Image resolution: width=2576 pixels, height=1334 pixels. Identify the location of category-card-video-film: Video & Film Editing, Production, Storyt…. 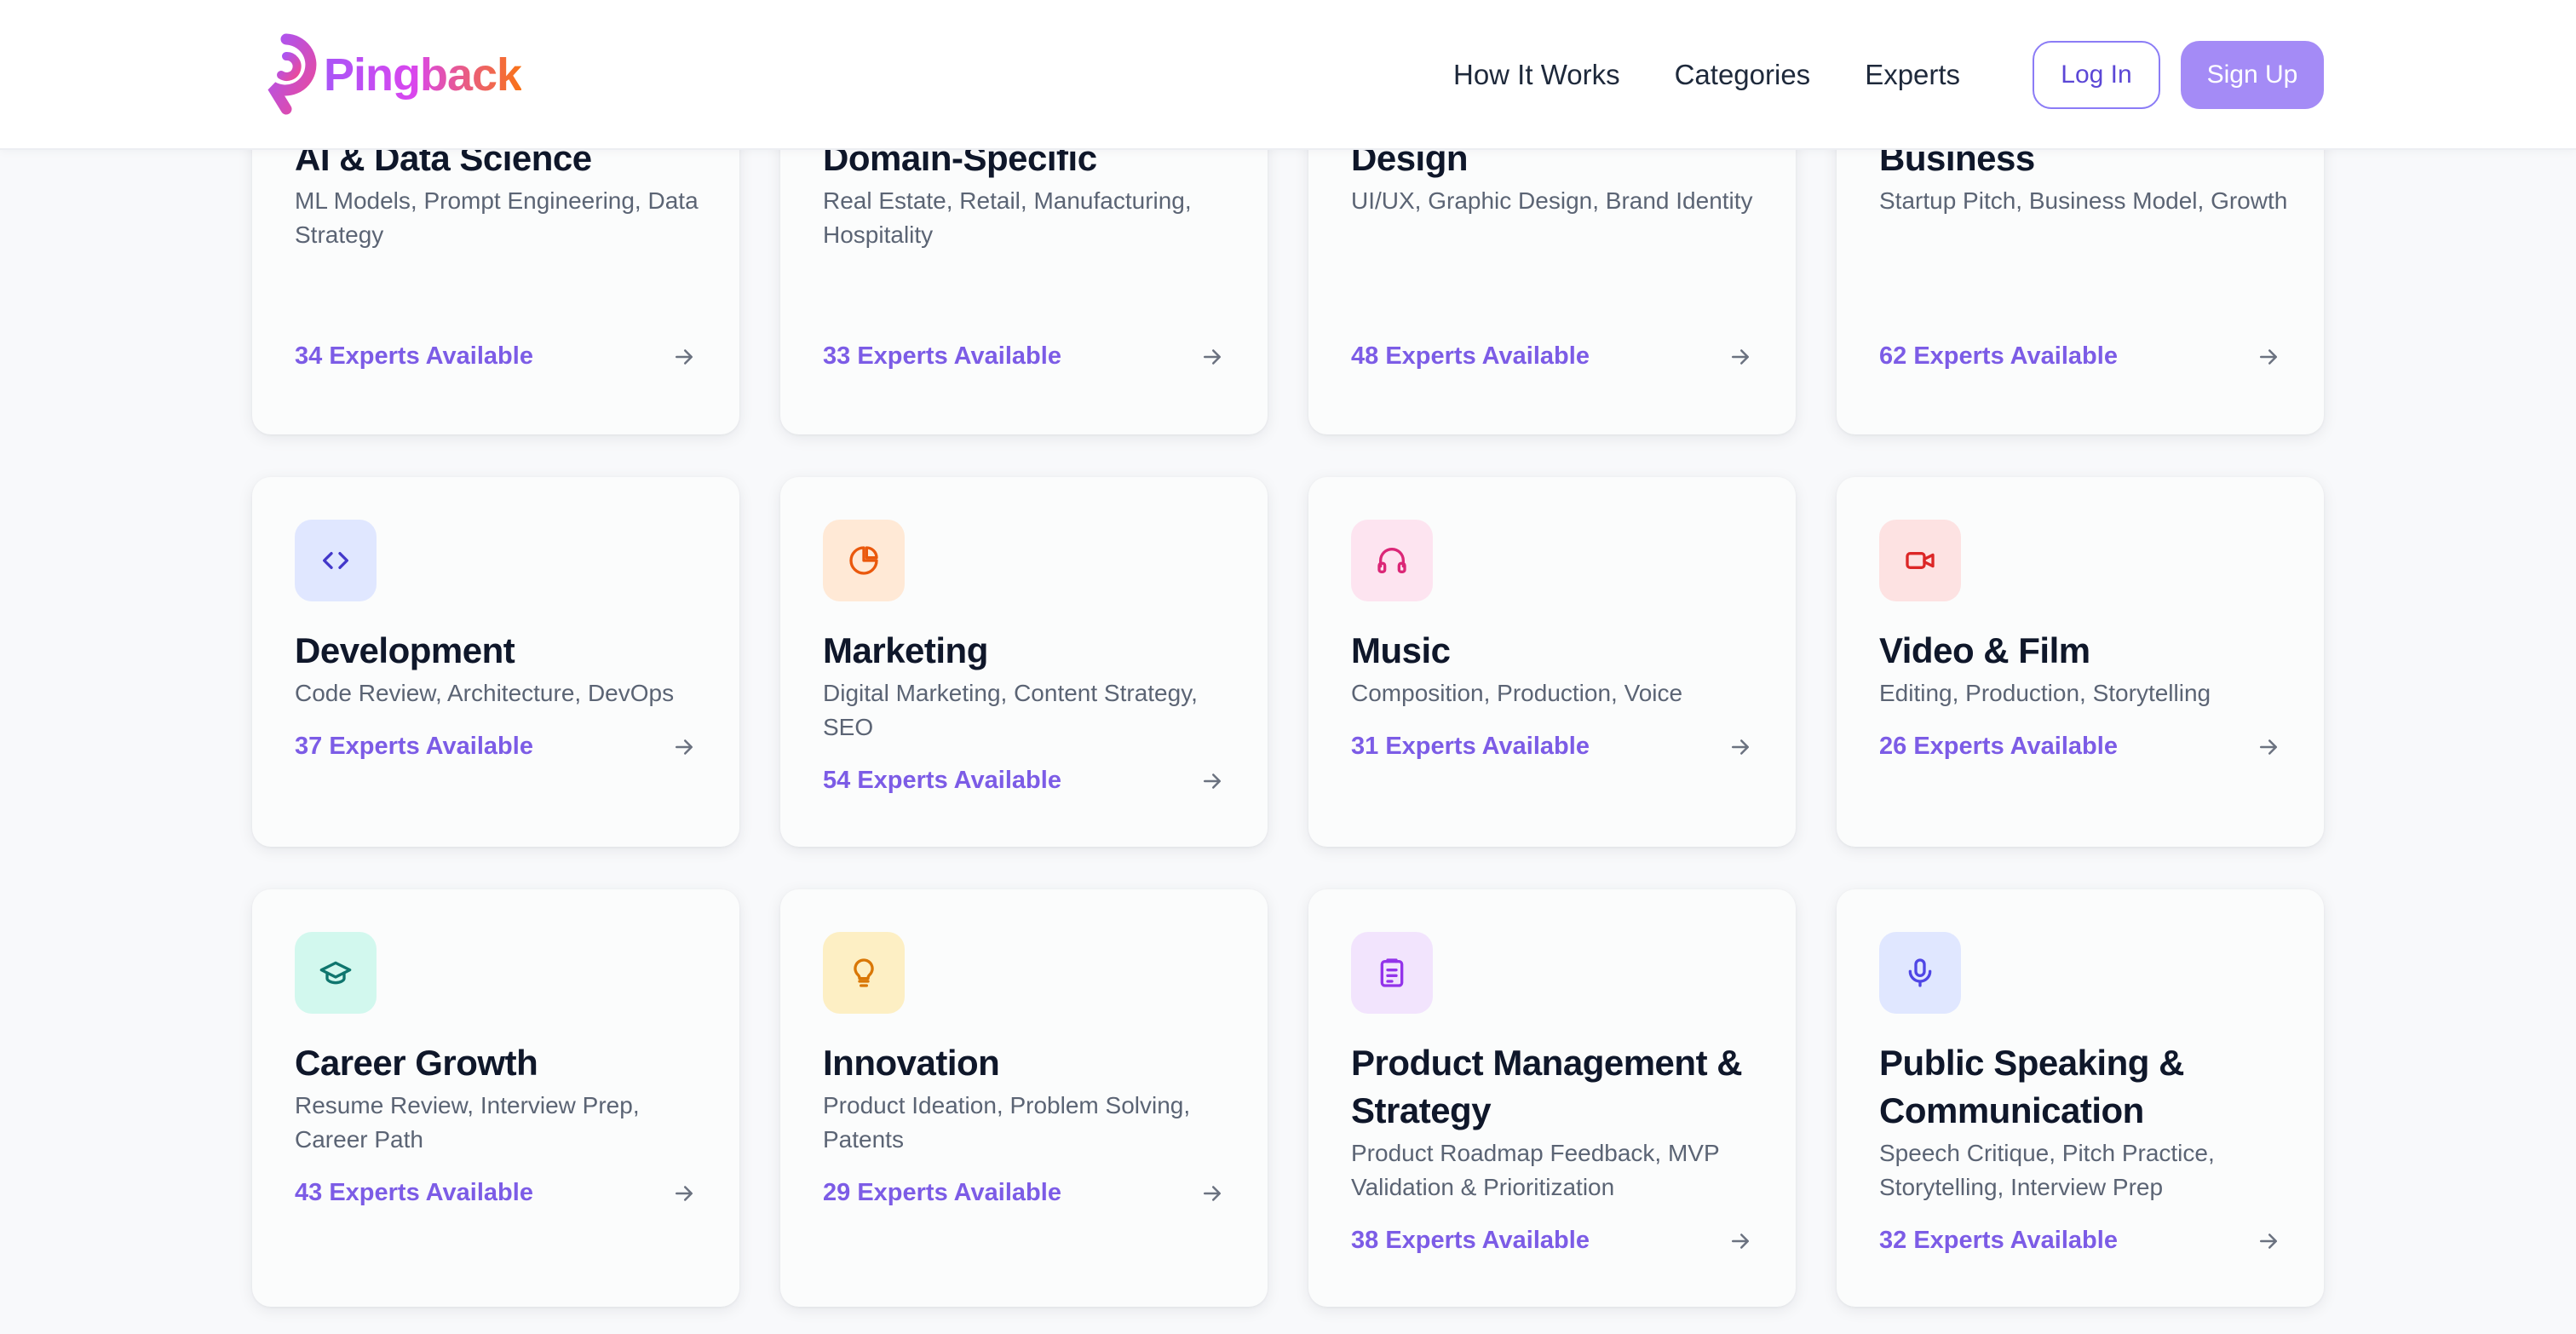
(2080, 662).